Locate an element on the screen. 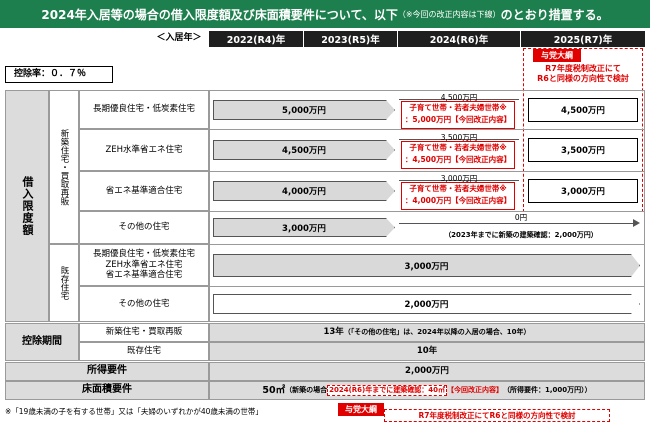  deduction-rate: 控除率：０．７％ is located at coordinates (59, 74).